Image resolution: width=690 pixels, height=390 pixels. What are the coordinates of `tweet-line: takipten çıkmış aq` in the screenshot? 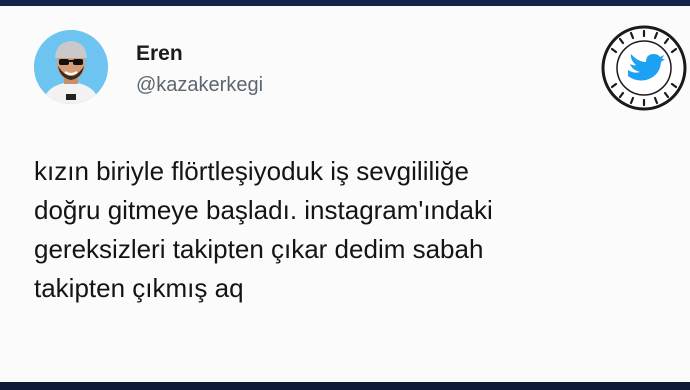 It's located at (139, 288).